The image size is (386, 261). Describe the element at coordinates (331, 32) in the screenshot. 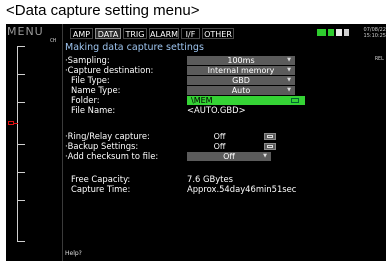

I see `memory-icon` at that location.